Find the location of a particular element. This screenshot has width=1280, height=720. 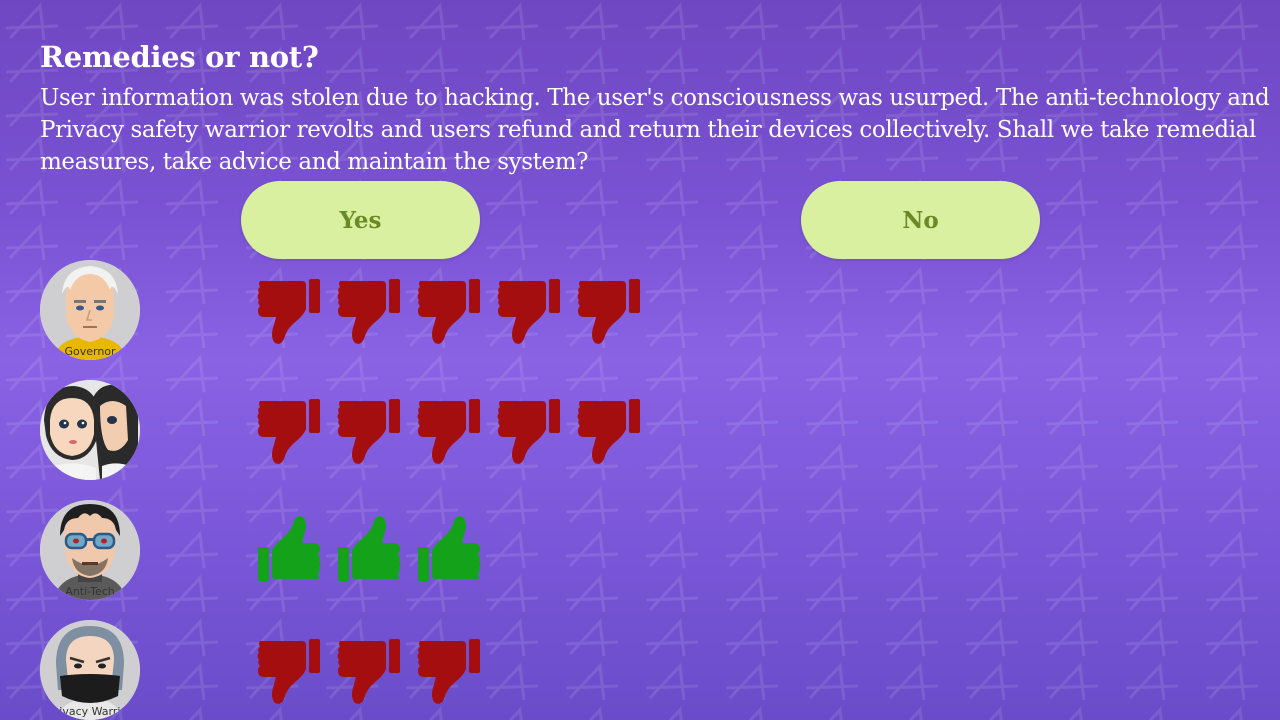

couple-avatar is located at coordinates (90, 430).